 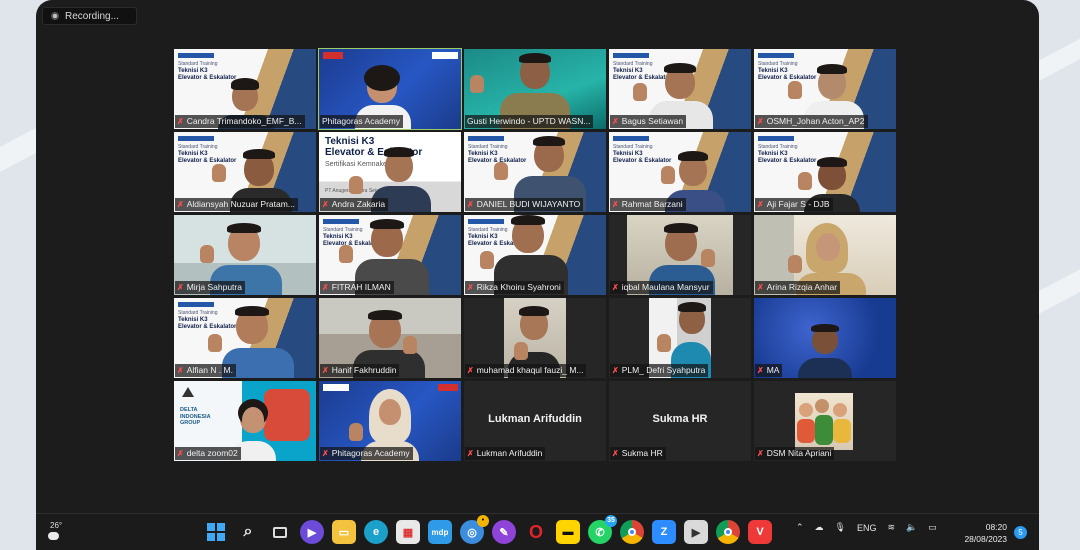 I want to click on mdp-icon: mdp, so click(x=440, y=532).